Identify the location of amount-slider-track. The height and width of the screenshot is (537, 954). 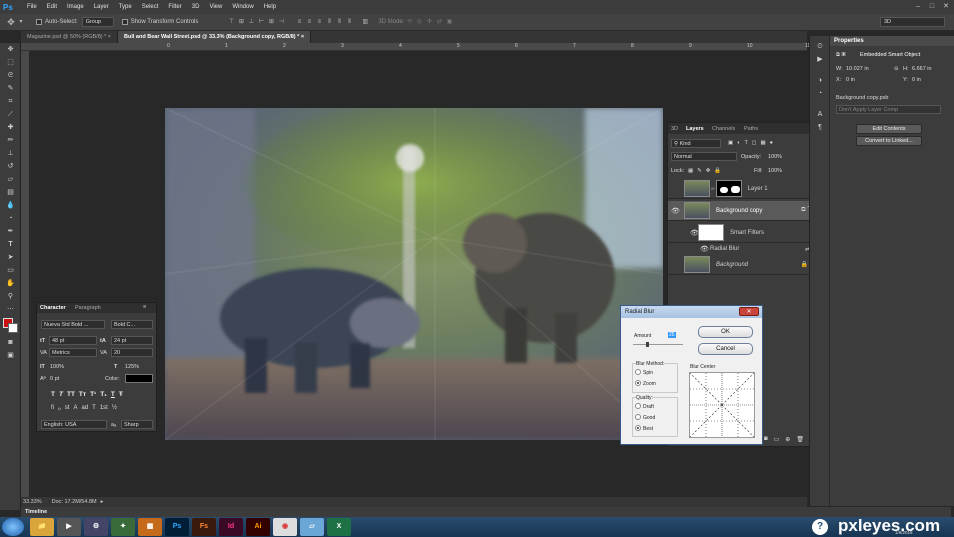
(658, 344).